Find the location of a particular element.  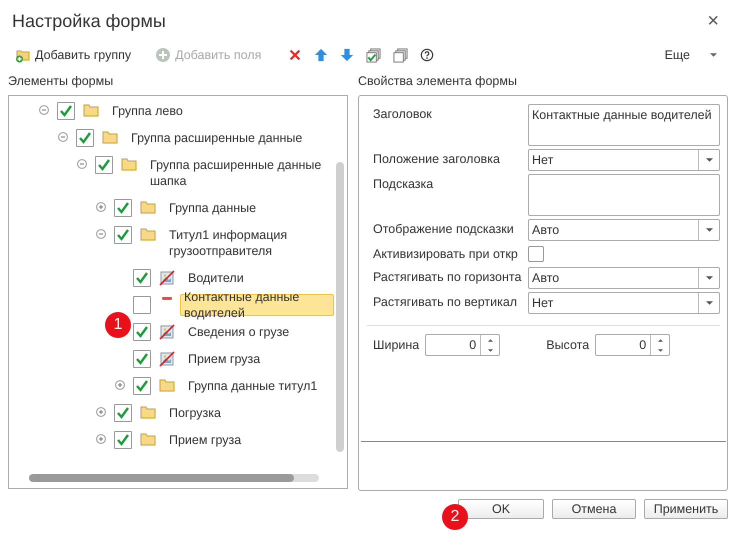

field-label: Подсказка is located at coordinates (403, 184).